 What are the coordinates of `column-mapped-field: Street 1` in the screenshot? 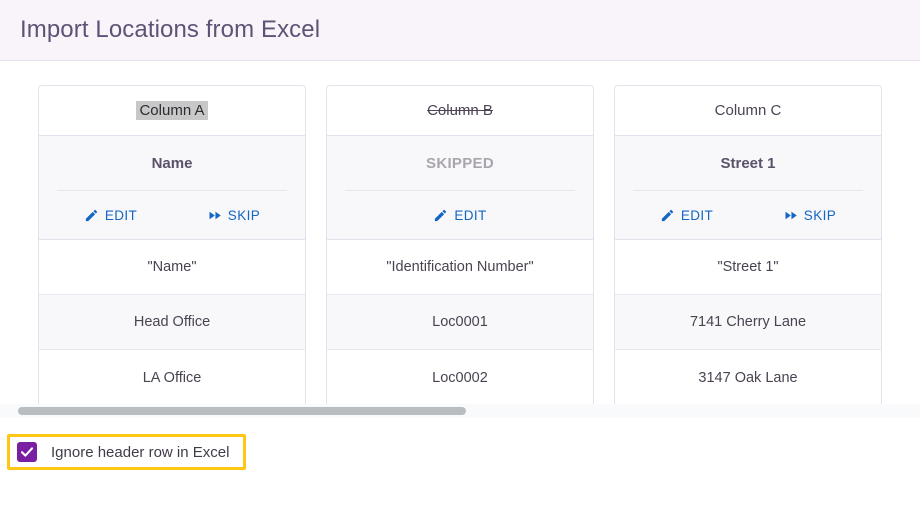 It's located at (748, 163).